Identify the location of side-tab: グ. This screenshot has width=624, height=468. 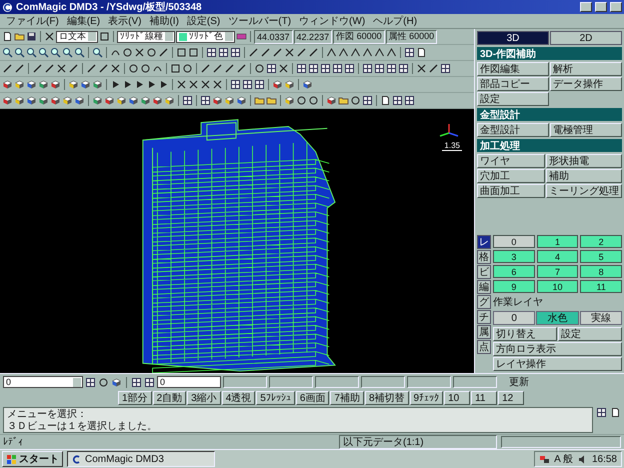
(484, 302).